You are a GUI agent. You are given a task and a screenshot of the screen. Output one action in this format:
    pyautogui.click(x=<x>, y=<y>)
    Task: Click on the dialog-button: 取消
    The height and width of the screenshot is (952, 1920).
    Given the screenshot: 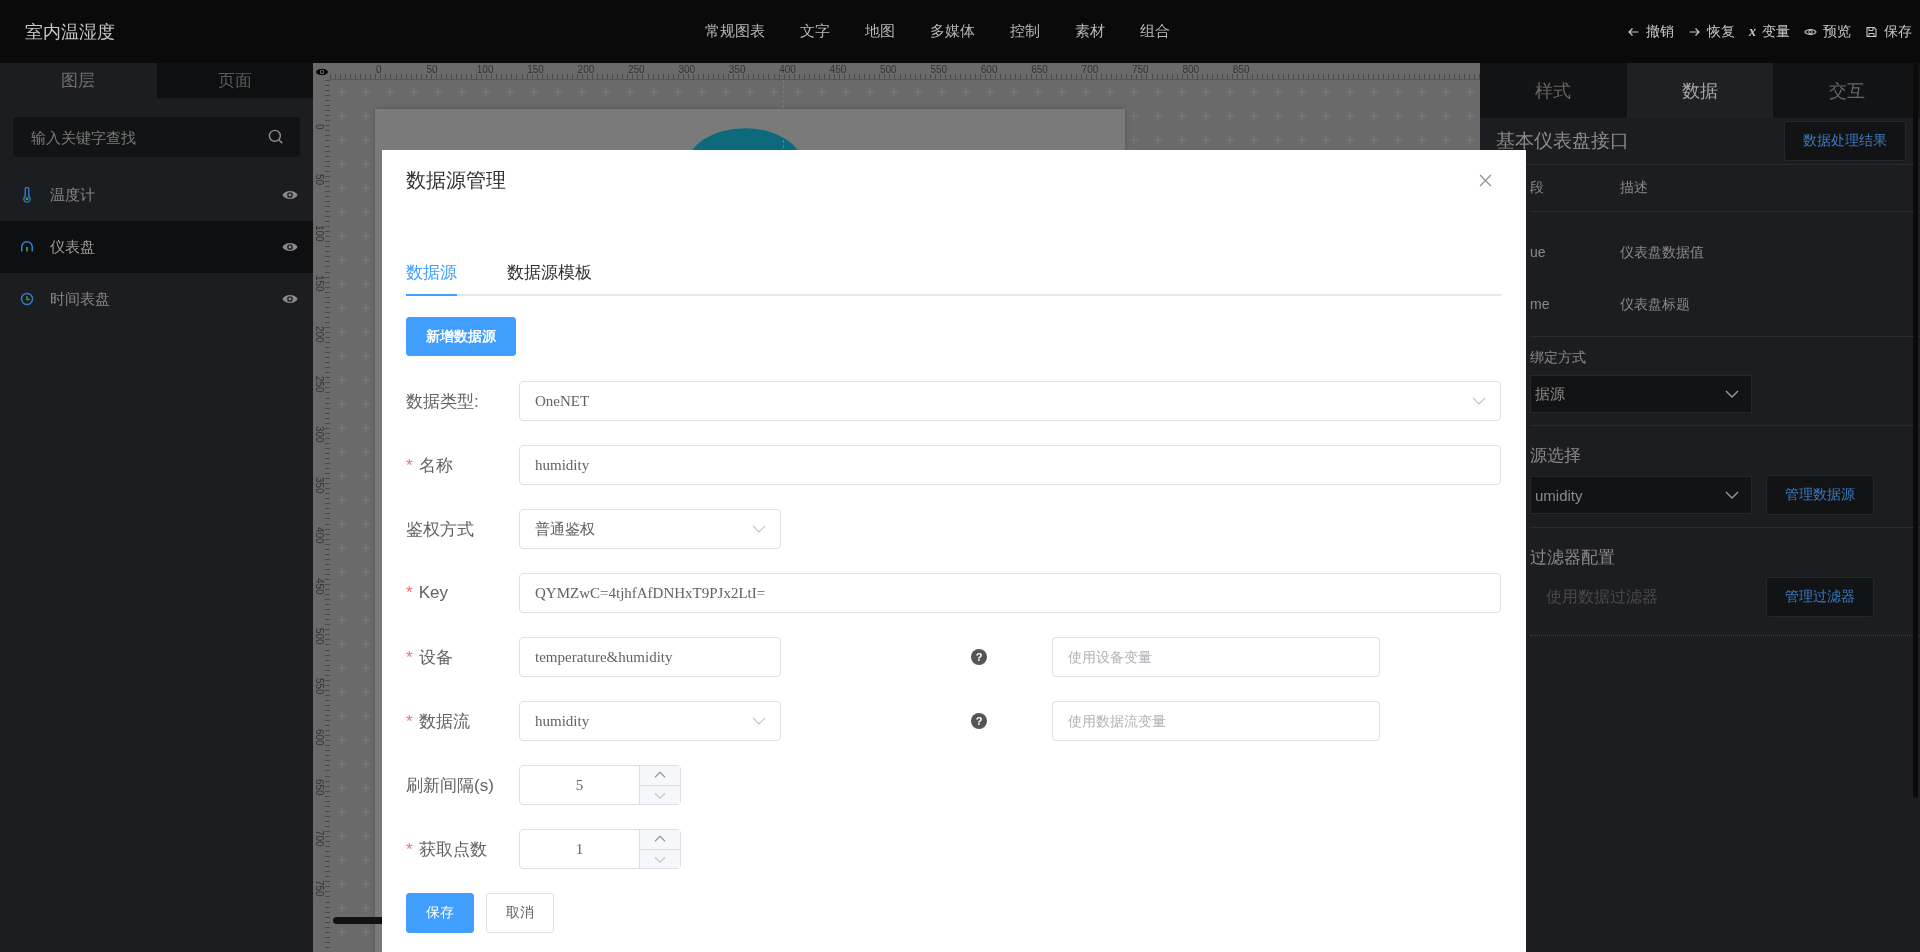 What is the action you would take?
    pyautogui.click(x=520, y=913)
    